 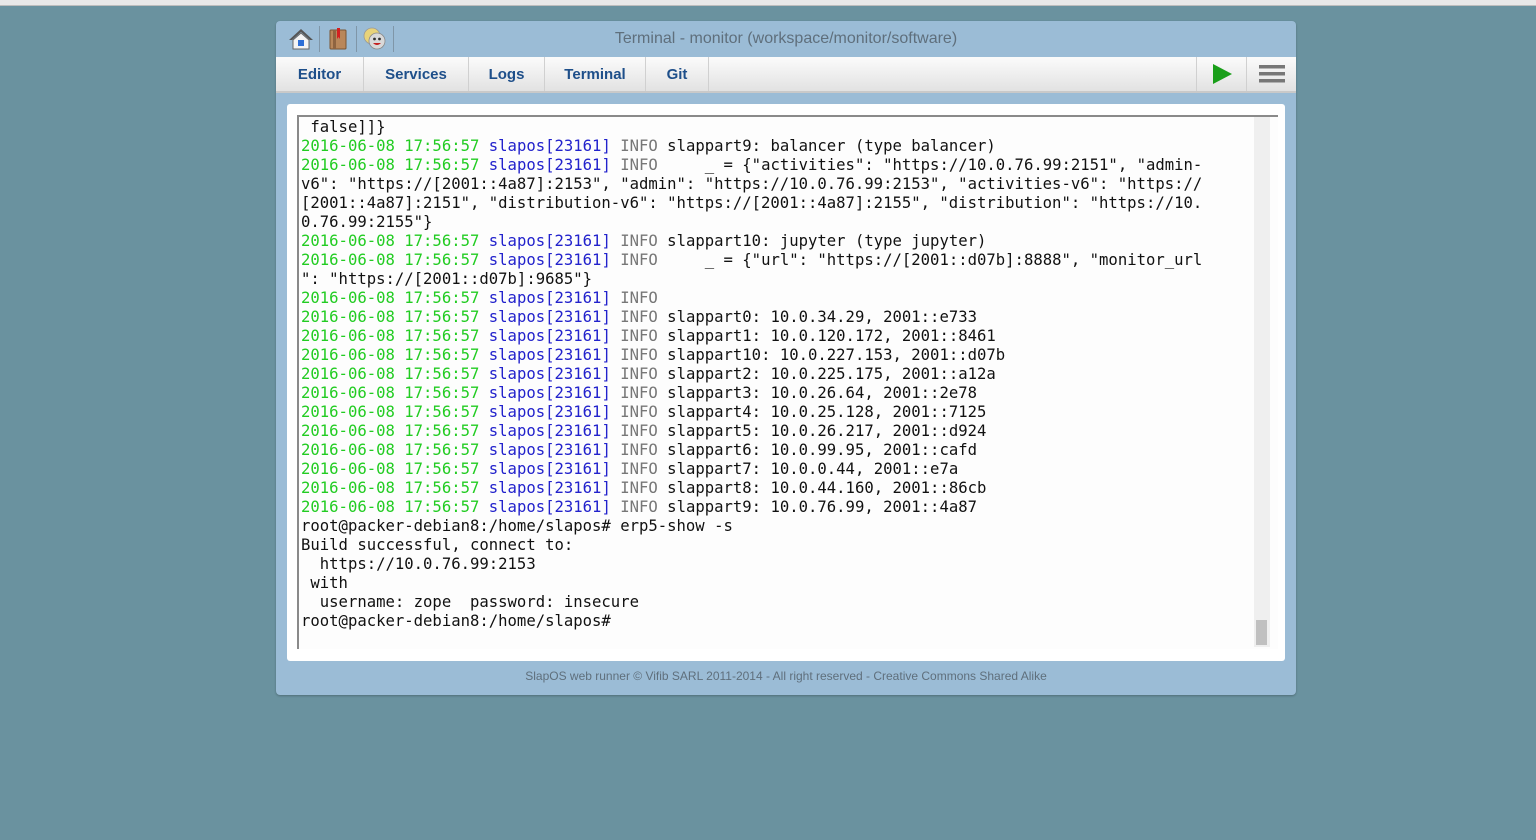 What do you see at coordinates (343, 127) in the screenshot?
I see `terminal-line: false]]}` at bounding box center [343, 127].